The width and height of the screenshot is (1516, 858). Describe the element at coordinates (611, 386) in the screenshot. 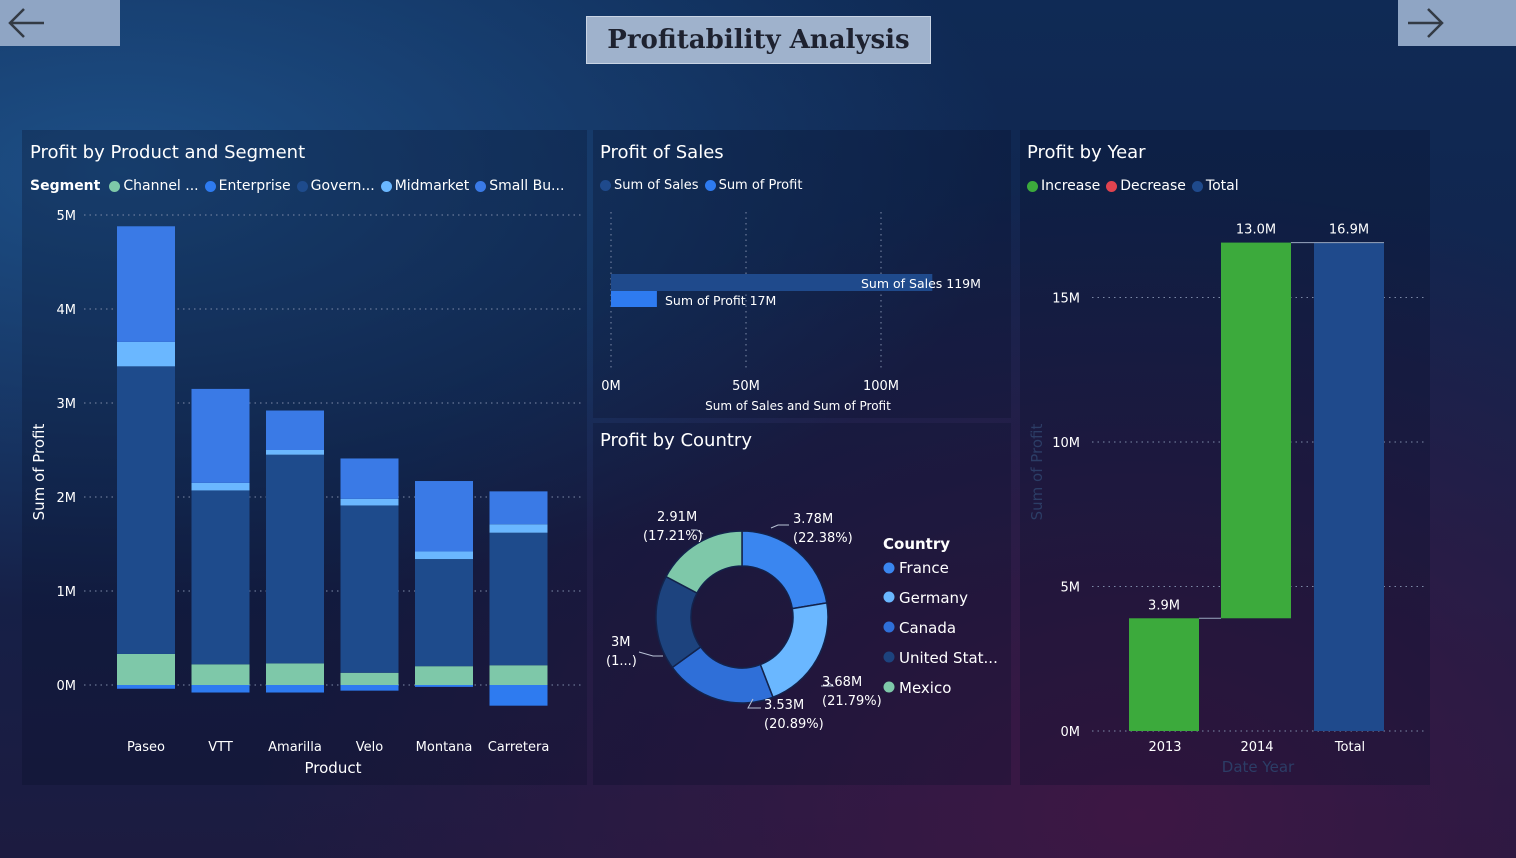

I see `x-tick-label: 0M` at that location.